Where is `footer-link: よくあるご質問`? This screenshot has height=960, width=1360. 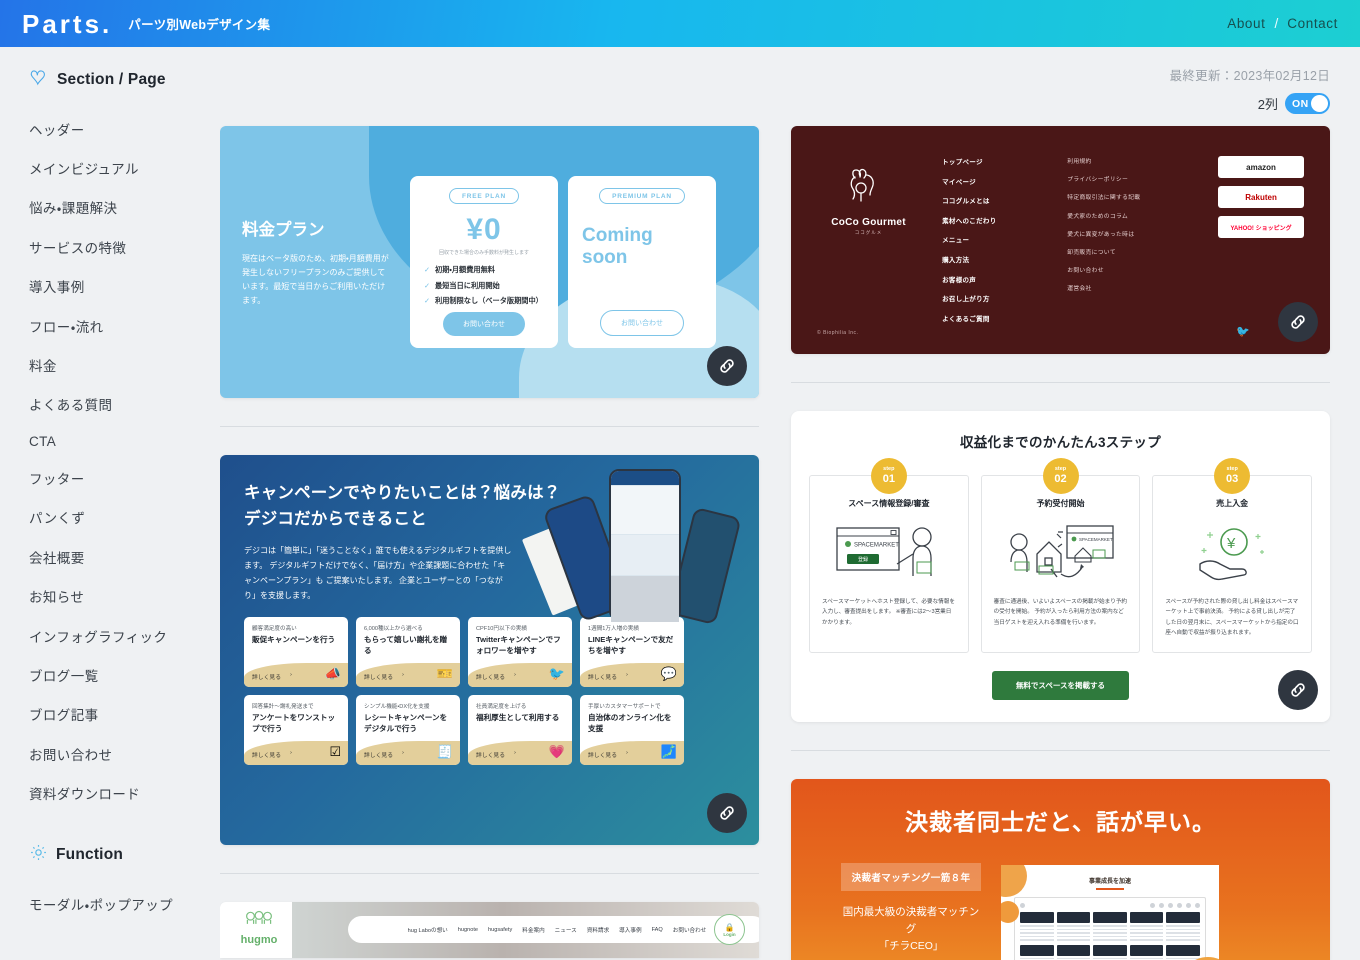 footer-link: よくあるご質問 is located at coordinates (993, 318).